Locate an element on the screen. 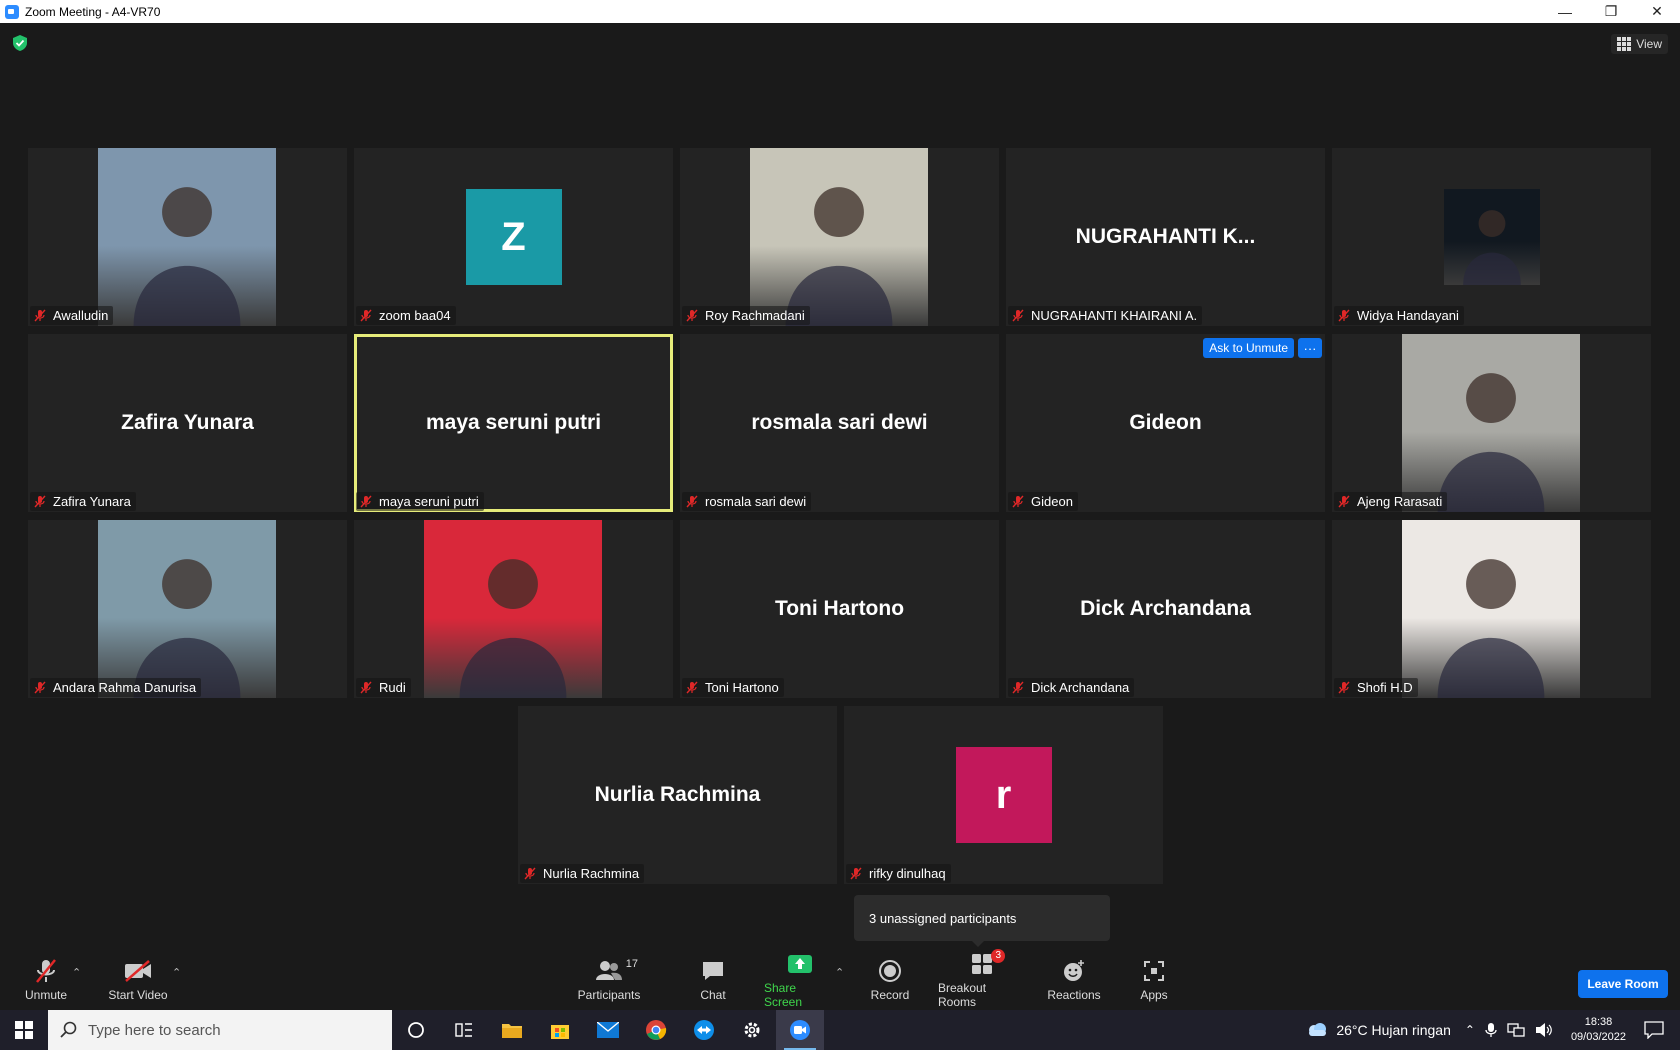  participant-nameplate: Zafira Yunara is located at coordinates (83, 501).